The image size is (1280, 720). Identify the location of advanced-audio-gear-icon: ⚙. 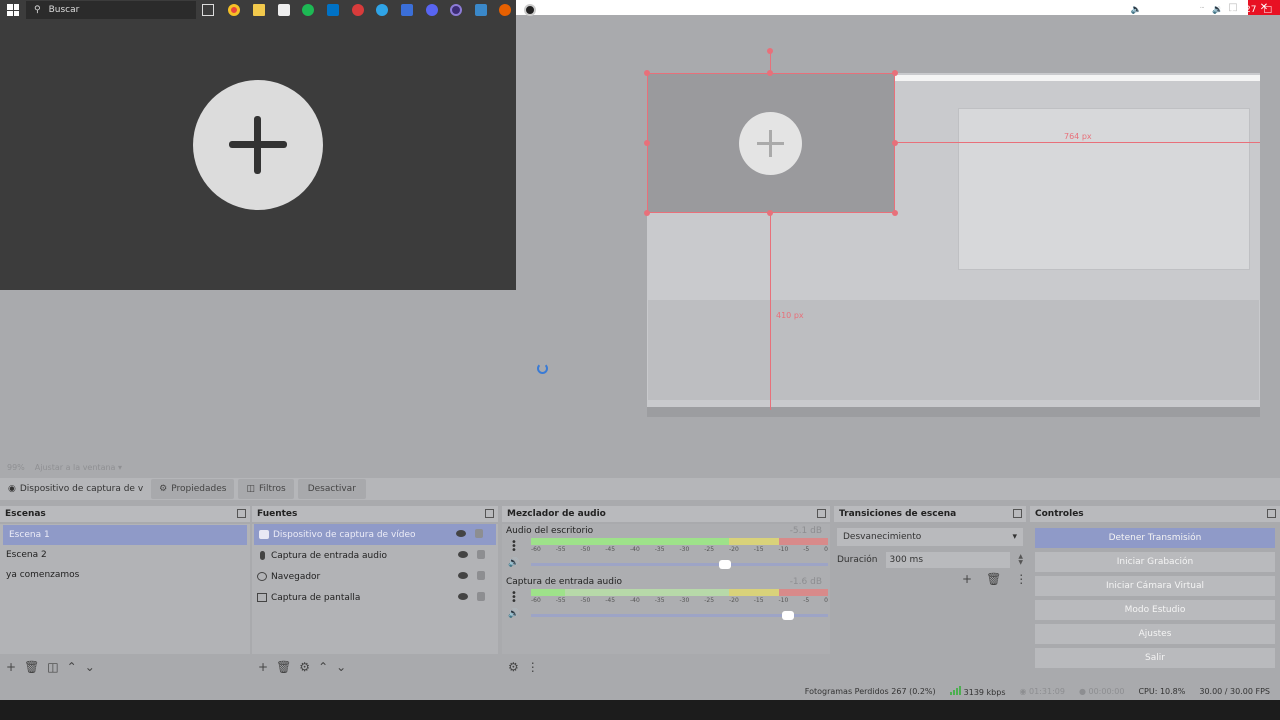
(513, 667).